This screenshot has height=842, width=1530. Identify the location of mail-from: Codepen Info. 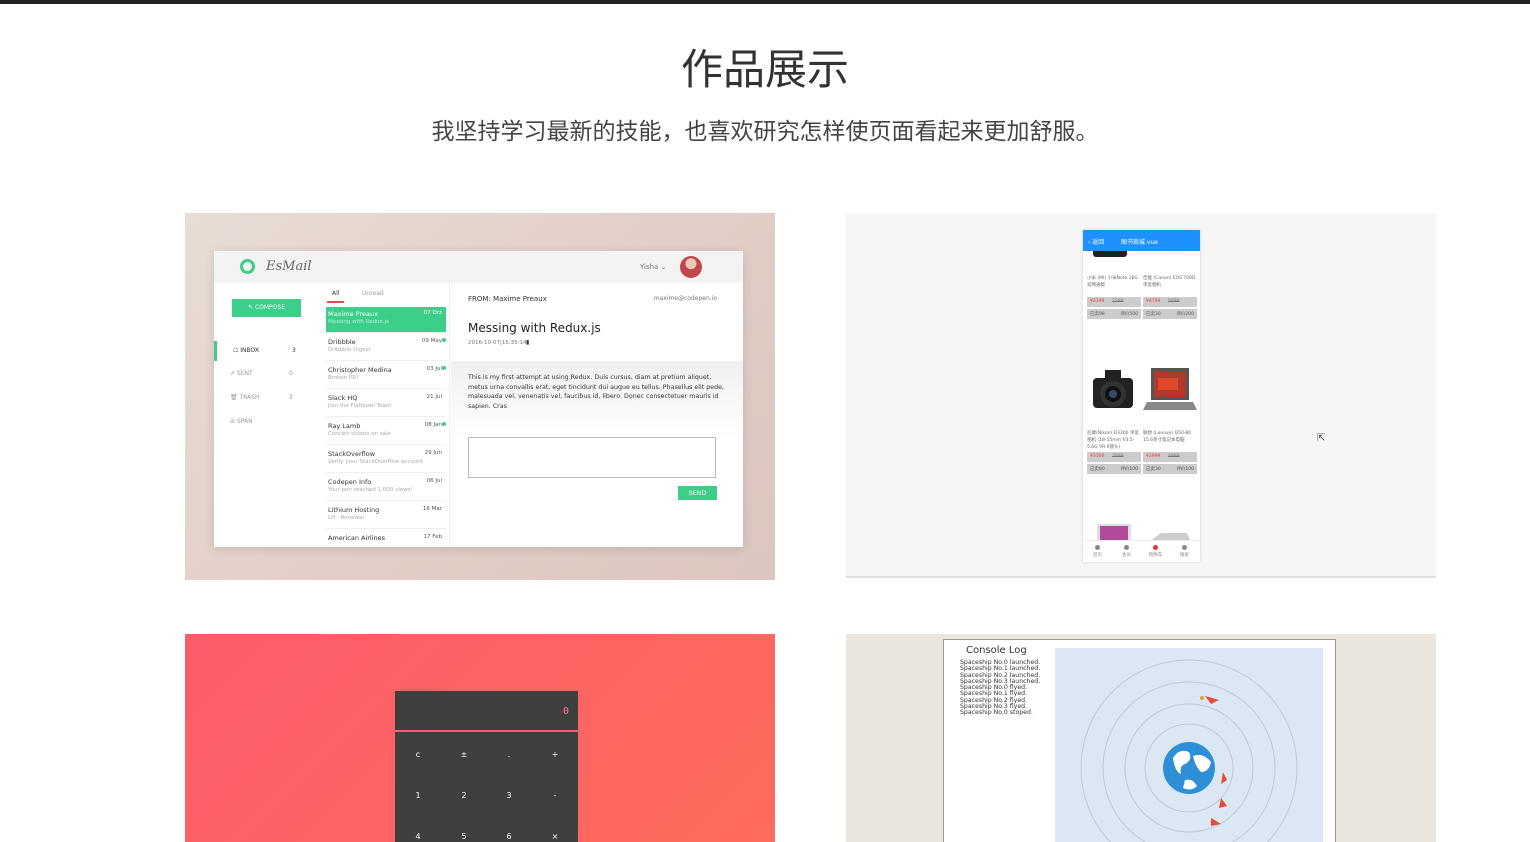
(350, 482).